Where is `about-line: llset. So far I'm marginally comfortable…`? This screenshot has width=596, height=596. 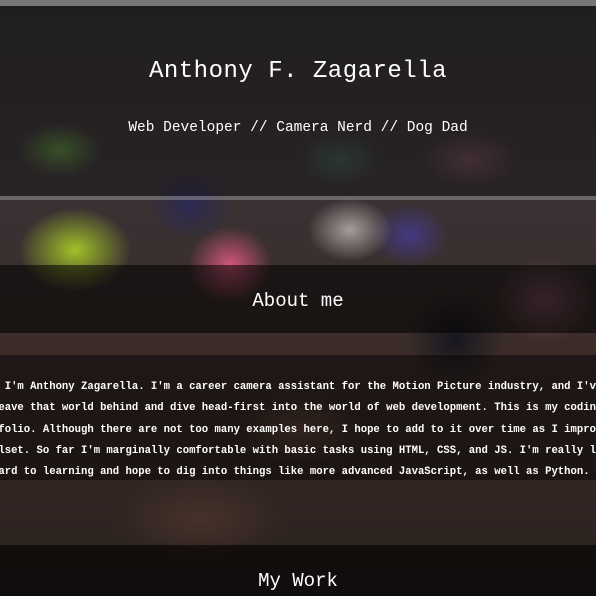
about-line: llset. So far I'm marginally comfortable… is located at coordinates (298, 450).